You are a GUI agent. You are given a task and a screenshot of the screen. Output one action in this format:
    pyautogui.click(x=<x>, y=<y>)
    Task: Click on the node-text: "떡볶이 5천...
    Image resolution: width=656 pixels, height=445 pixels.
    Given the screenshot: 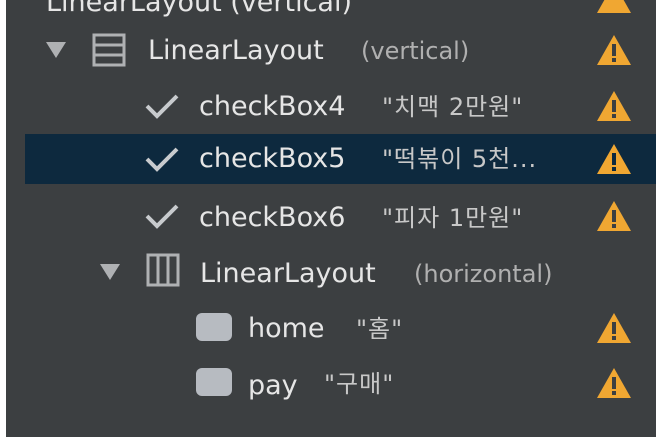 What is the action you would take?
    pyautogui.click(x=460, y=159)
    